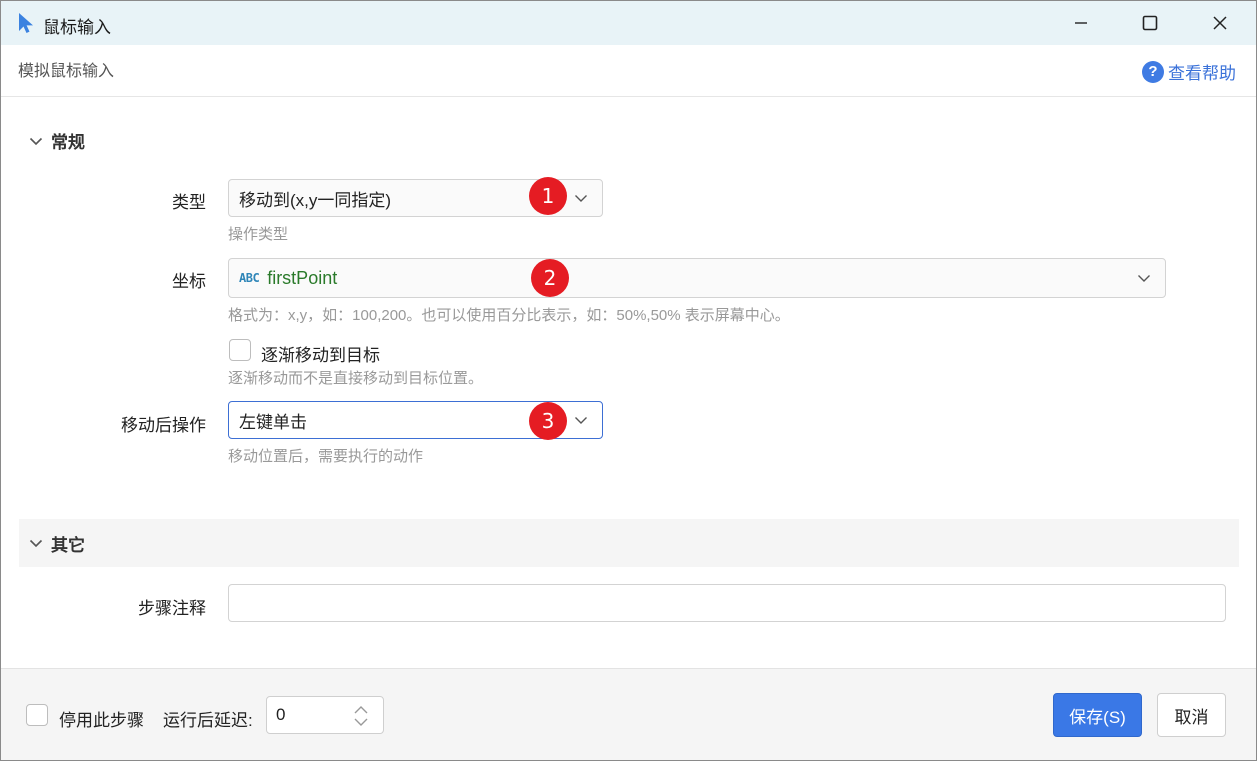 The height and width of the screenshot is (761, 1257). Describe the element at coordinates (326, 456) in the screenshot. I see `after-move-hint: 移动位置后，需要执行的动作` at that location.